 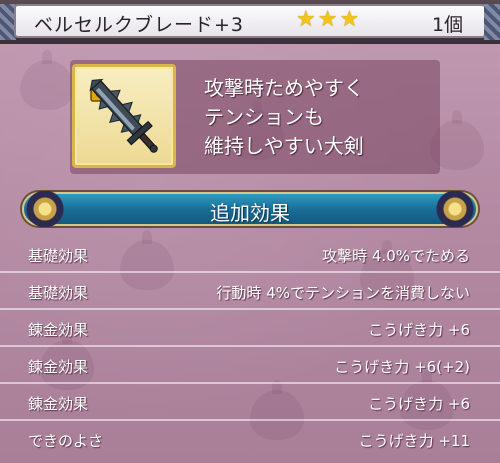 I want to click on stat-label: できのよさ, so click(x=66, y=441).